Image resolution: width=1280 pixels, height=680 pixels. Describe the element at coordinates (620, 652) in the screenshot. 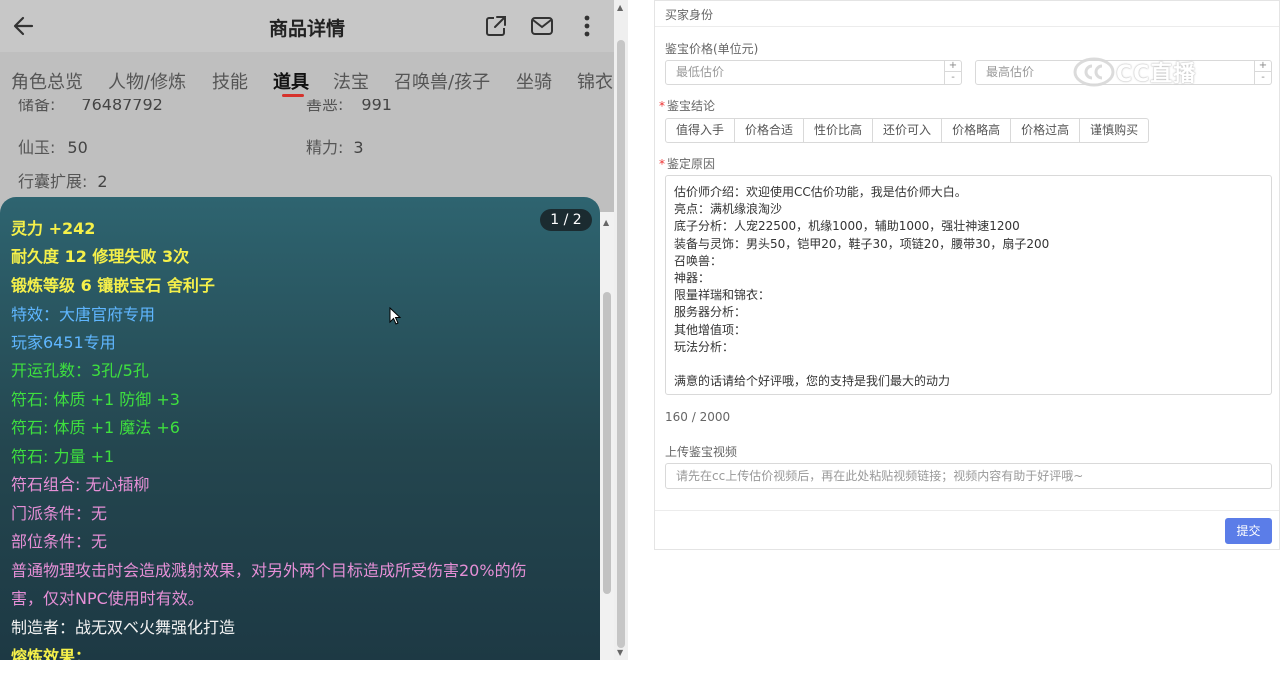

I see `page-scroll-down-icon: ▼` at that location.